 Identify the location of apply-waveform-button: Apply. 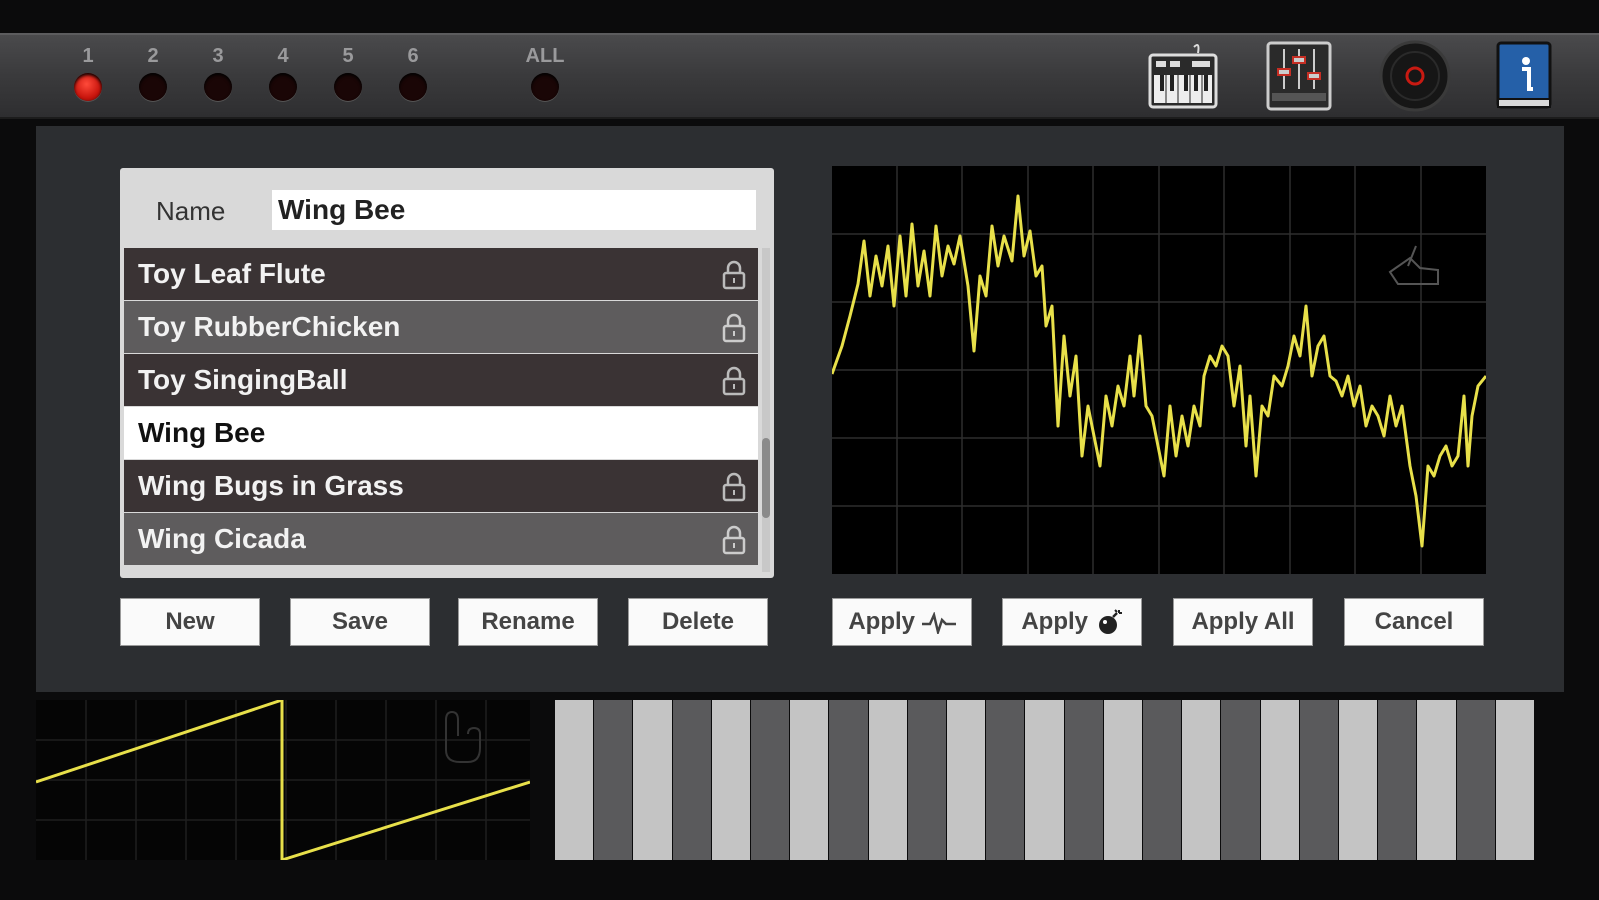
(902, 622).